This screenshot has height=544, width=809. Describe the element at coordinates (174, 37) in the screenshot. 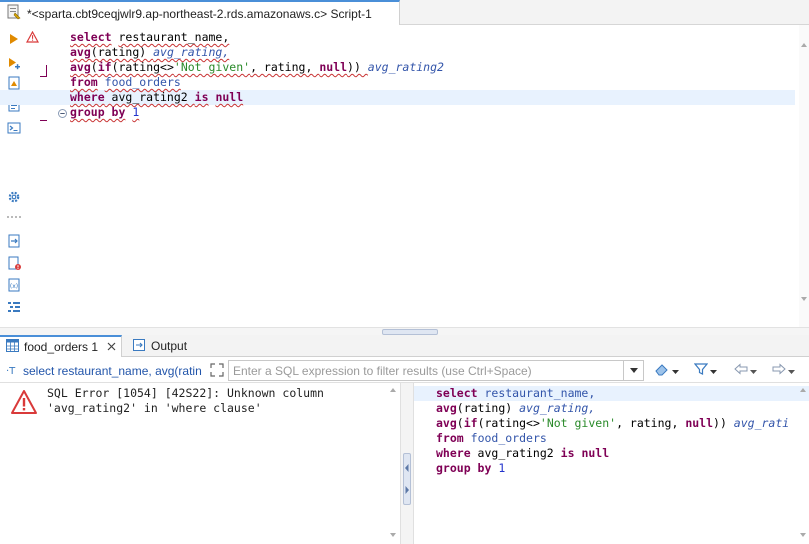

I see `editor-token: restaurant_name,` at that location.